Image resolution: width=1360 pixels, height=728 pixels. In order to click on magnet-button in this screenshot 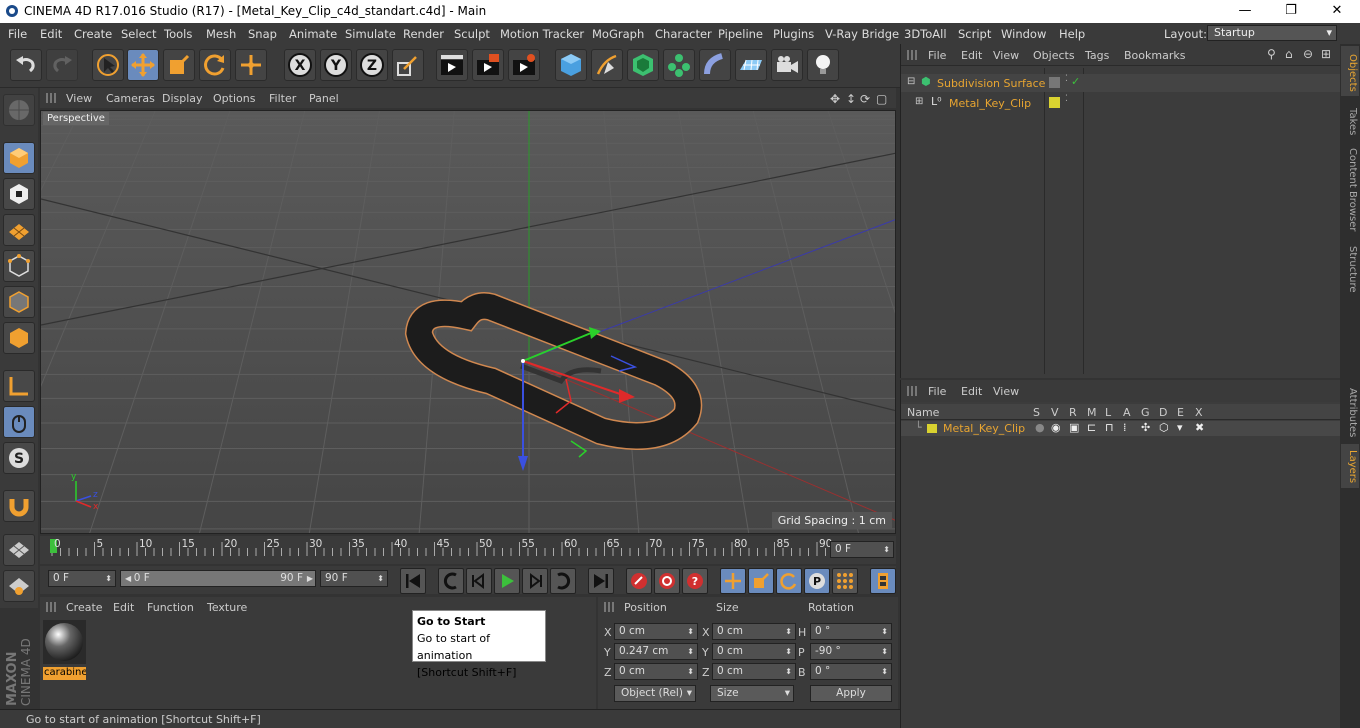, I will do `click(19, 506)`.